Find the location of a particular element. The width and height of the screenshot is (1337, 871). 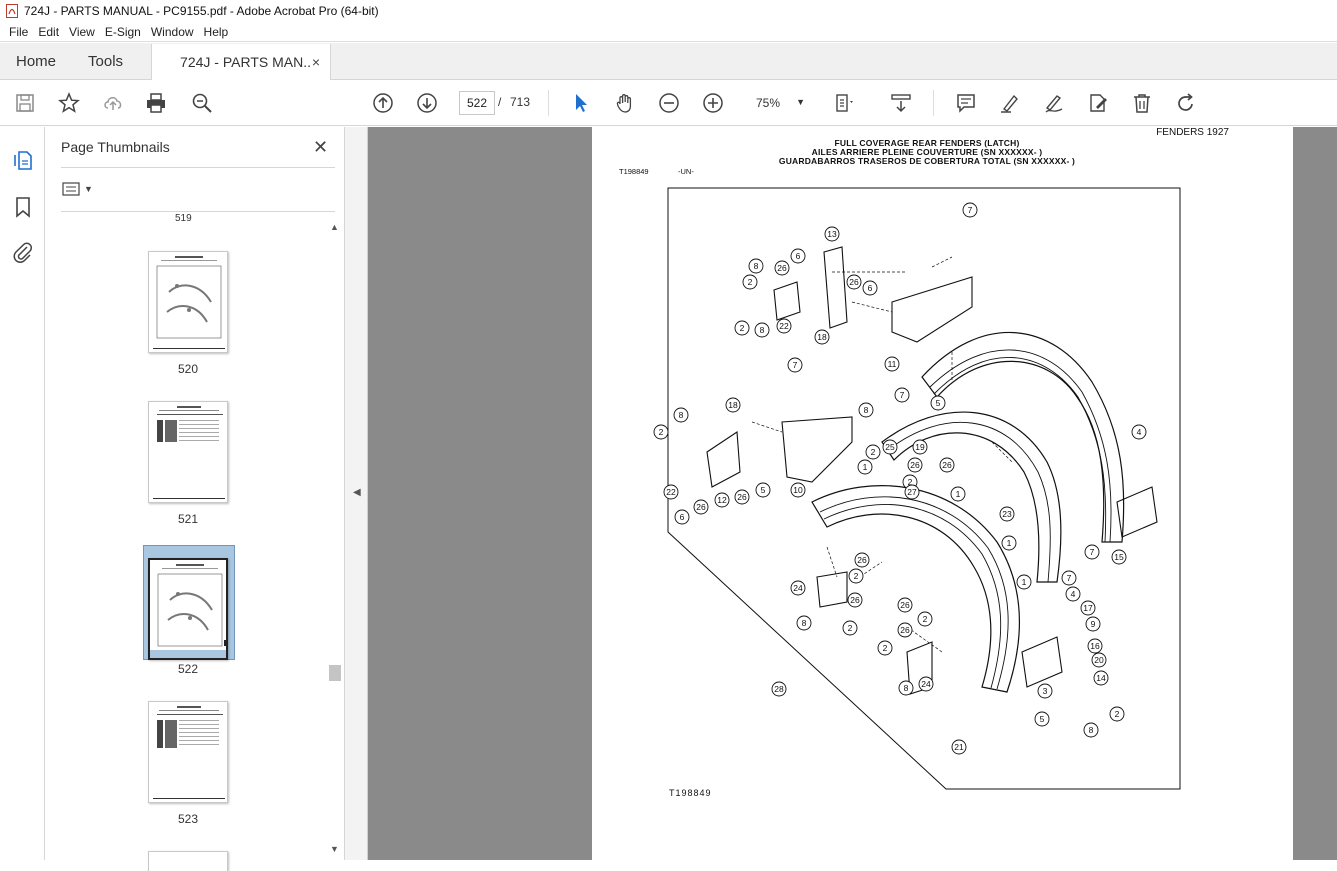

scroll-mode-icon is located at coordinates (901, 103).